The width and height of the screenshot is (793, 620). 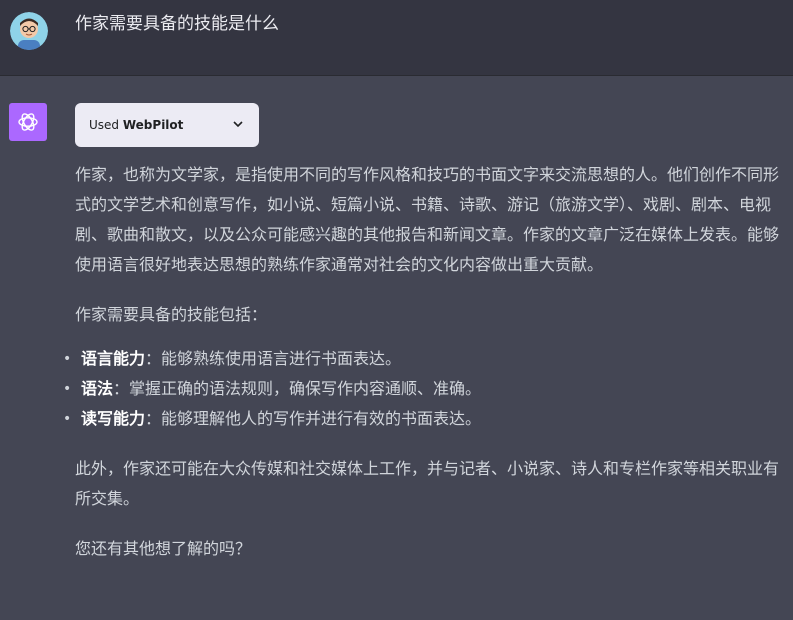 What do you see at coordinates (396, 38) in the screenshot?
I see `user-message-row: 作家需要具备的技能是什么` at bounding box center [396, 38].